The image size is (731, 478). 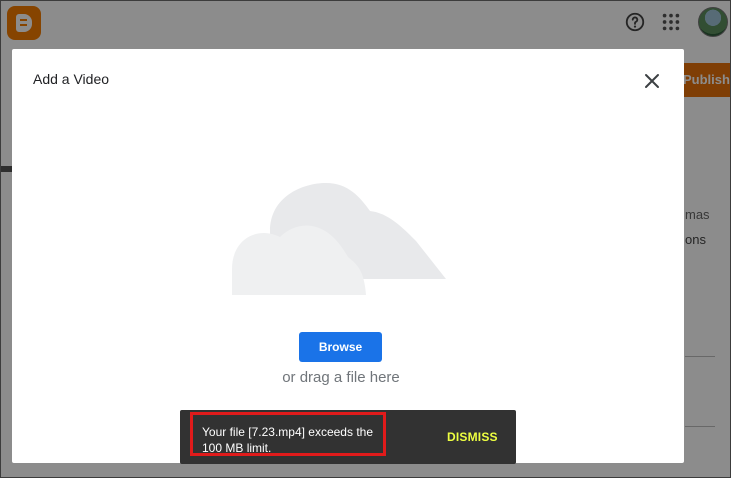 What do you see at coordinates (71, 79) in the screenshot?
I see `dialog-title: Add a Video` at bounding box center [71, 79].